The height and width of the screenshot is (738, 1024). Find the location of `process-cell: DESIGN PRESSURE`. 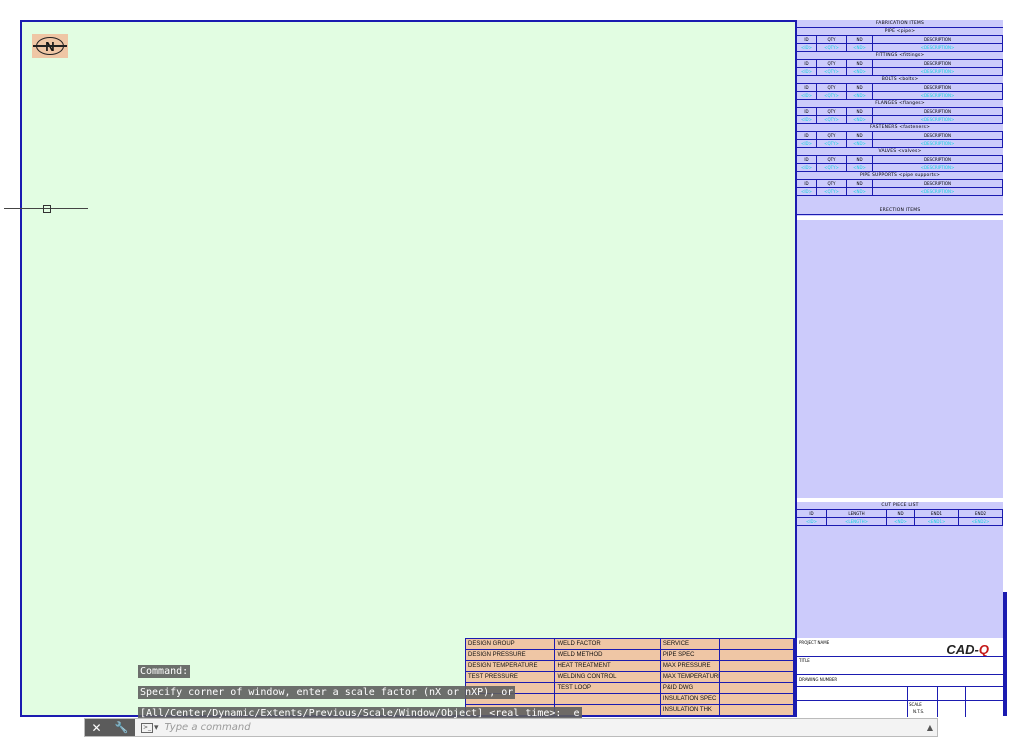

process-cell: DESIGN PRESSURE is located at coordinates (511, 655).